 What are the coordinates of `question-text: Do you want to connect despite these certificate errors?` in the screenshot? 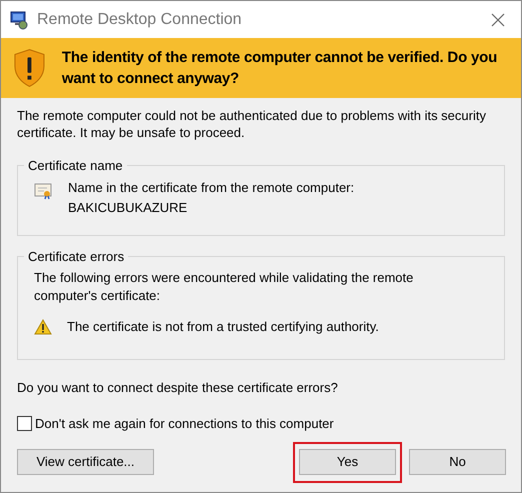 It's located at (178, 388).